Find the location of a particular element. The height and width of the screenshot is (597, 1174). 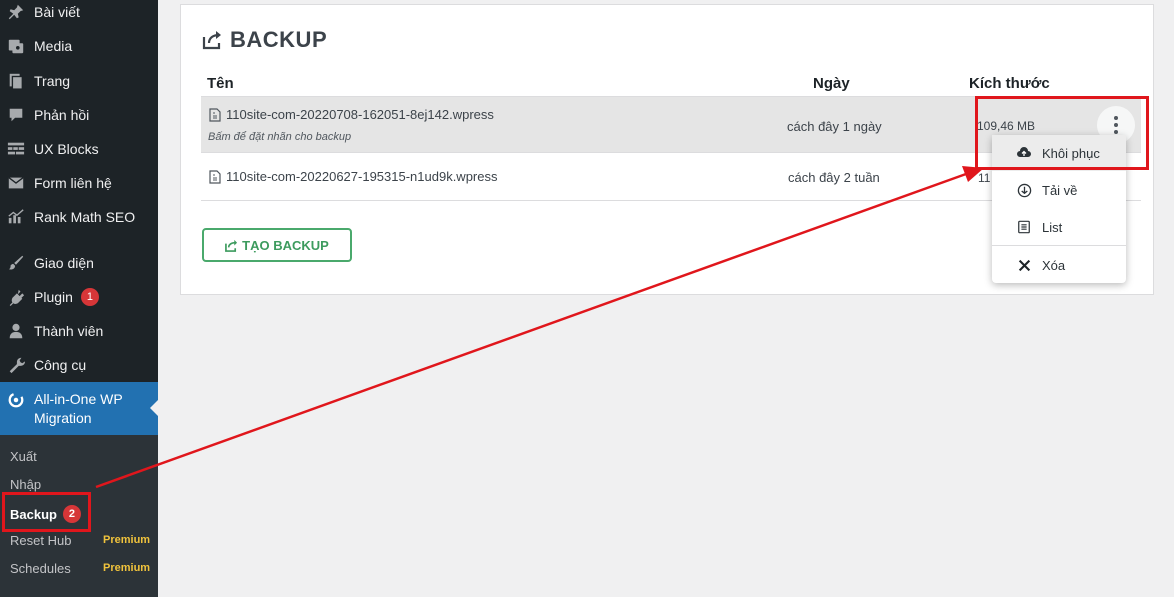

menu-item-list: List is located at coordinates (1059, 227).